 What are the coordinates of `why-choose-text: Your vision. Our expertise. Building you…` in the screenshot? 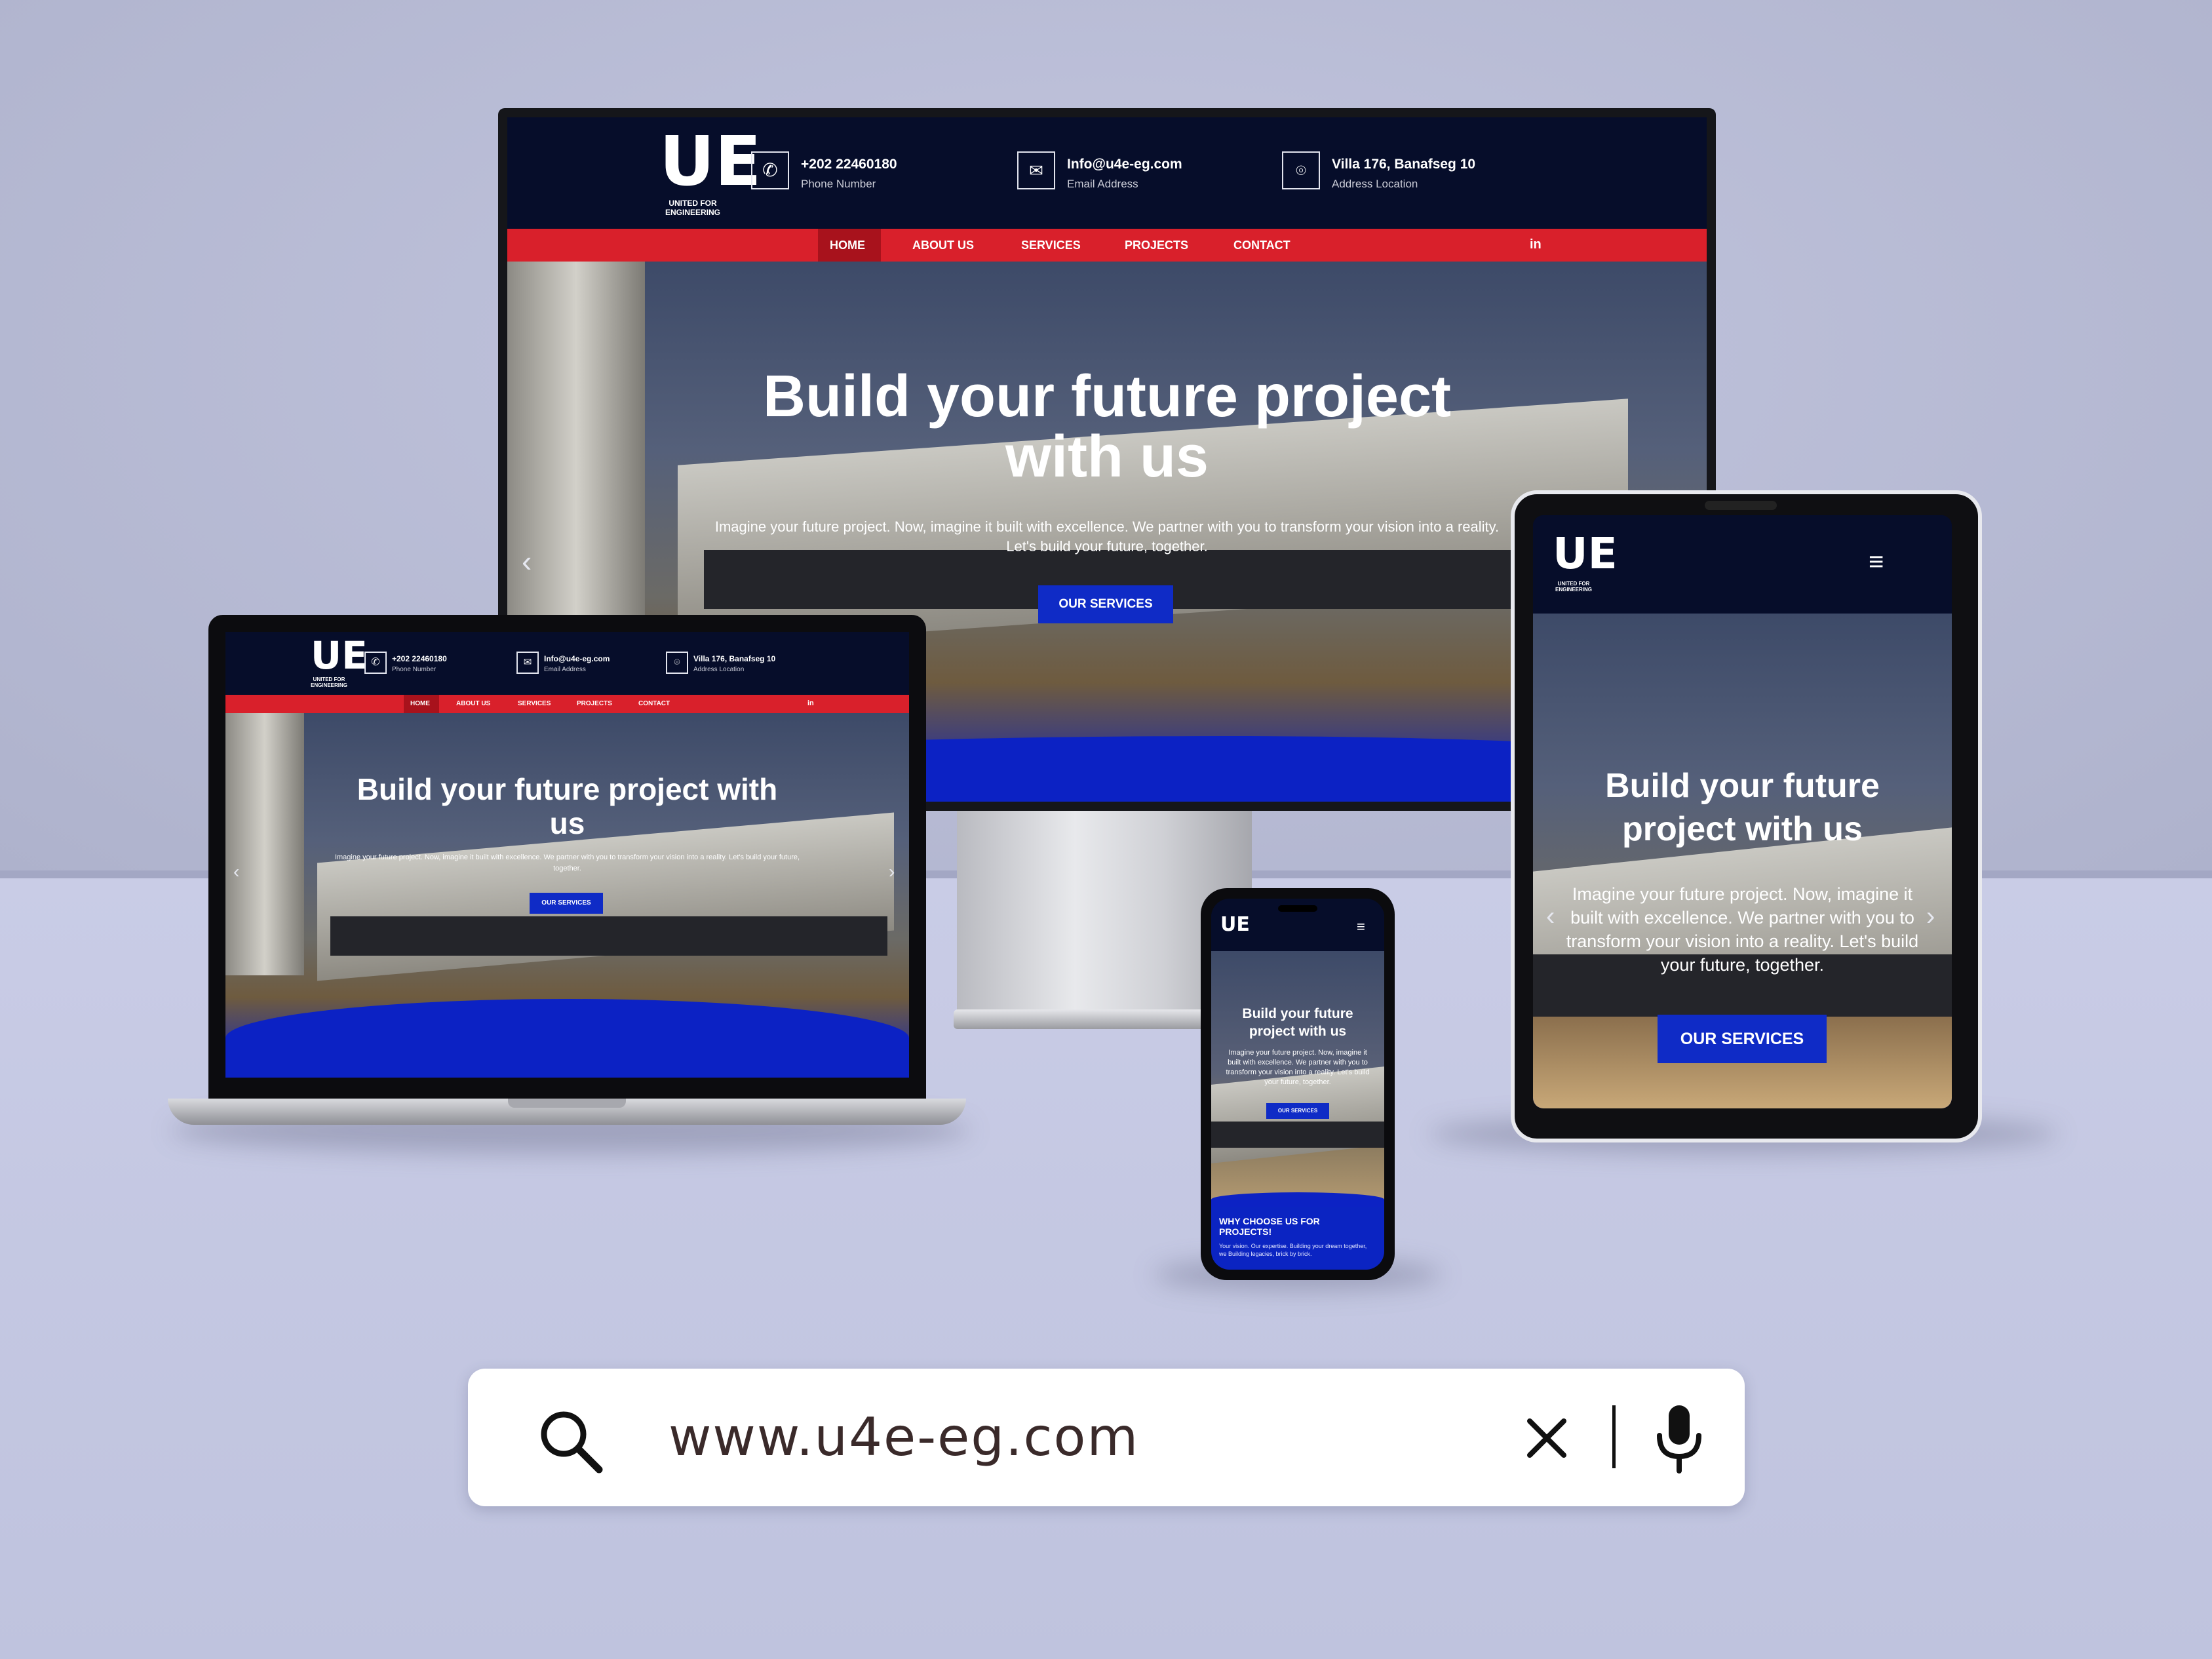 It's located at (1293, 1250).